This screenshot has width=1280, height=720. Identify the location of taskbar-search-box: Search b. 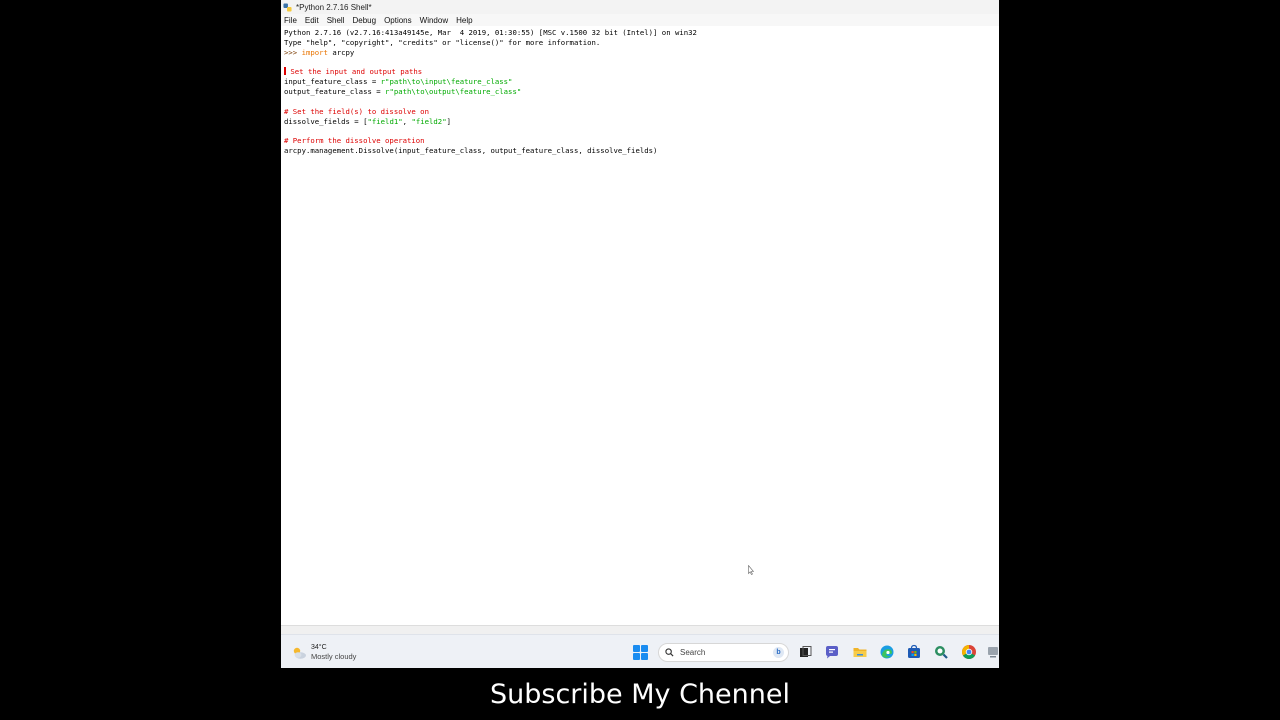
(723, 652).